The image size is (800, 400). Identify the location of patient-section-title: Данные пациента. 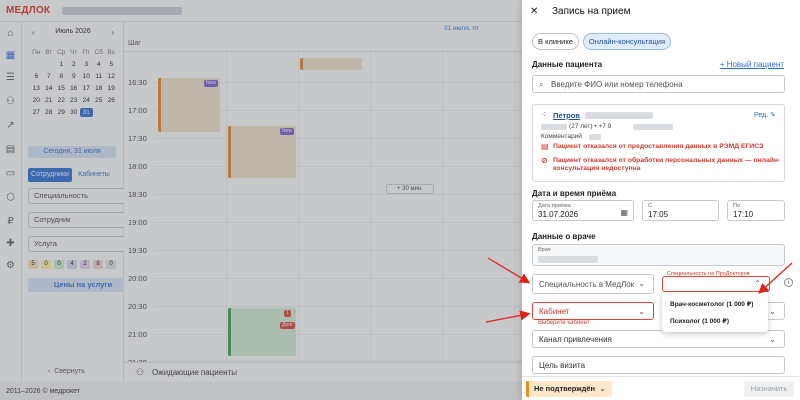
(567, 64).